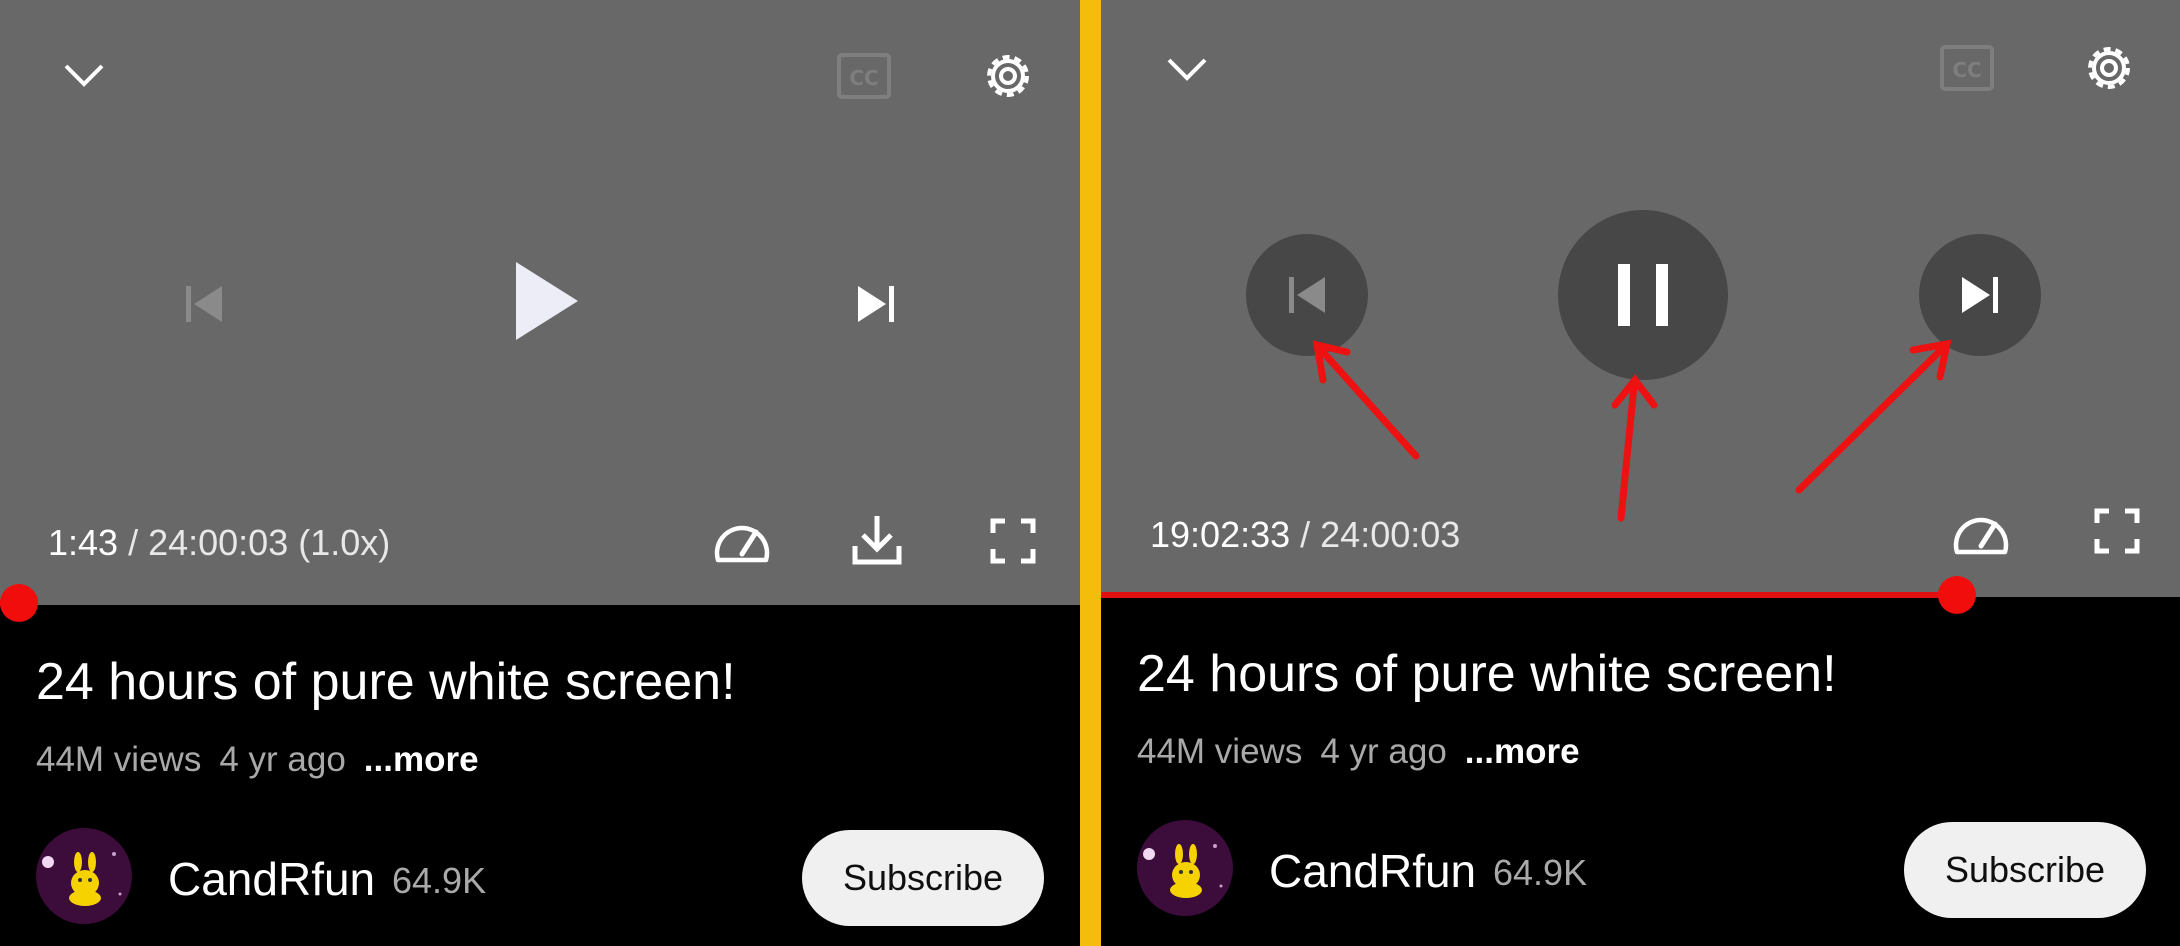  I want to click on previous-button, so click(1307, 295).